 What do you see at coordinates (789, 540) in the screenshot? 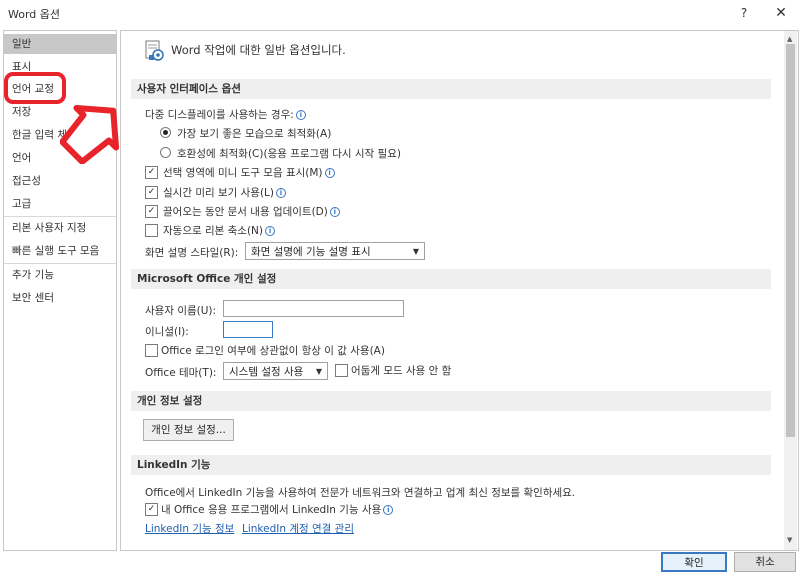
I see `scroll-down-icon: ▼` at bounding box center [789, 540].